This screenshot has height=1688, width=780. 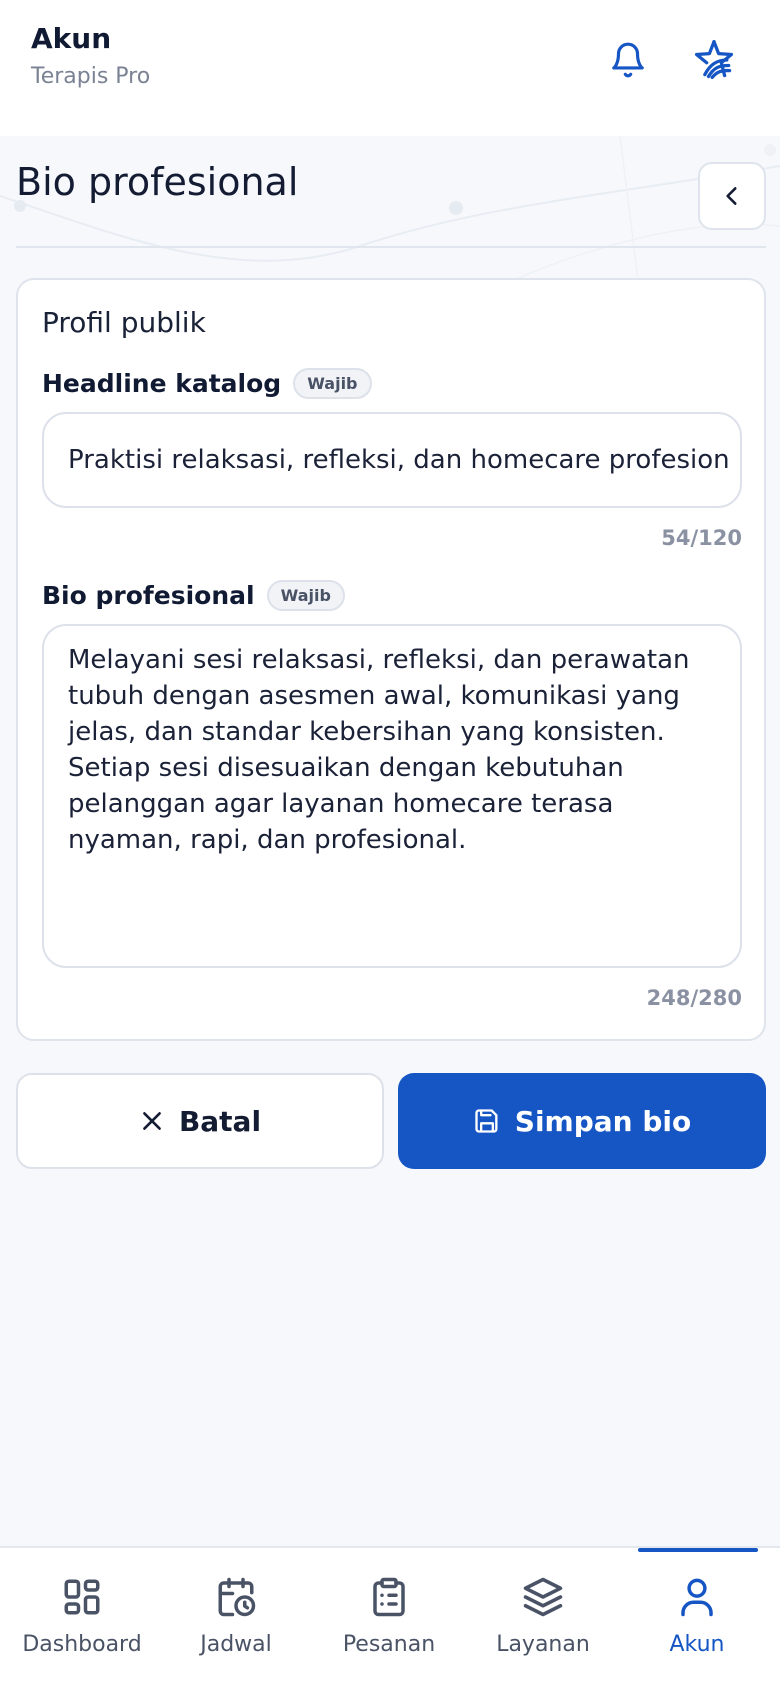 I want to click on back-button, so click(x=732, y=196).